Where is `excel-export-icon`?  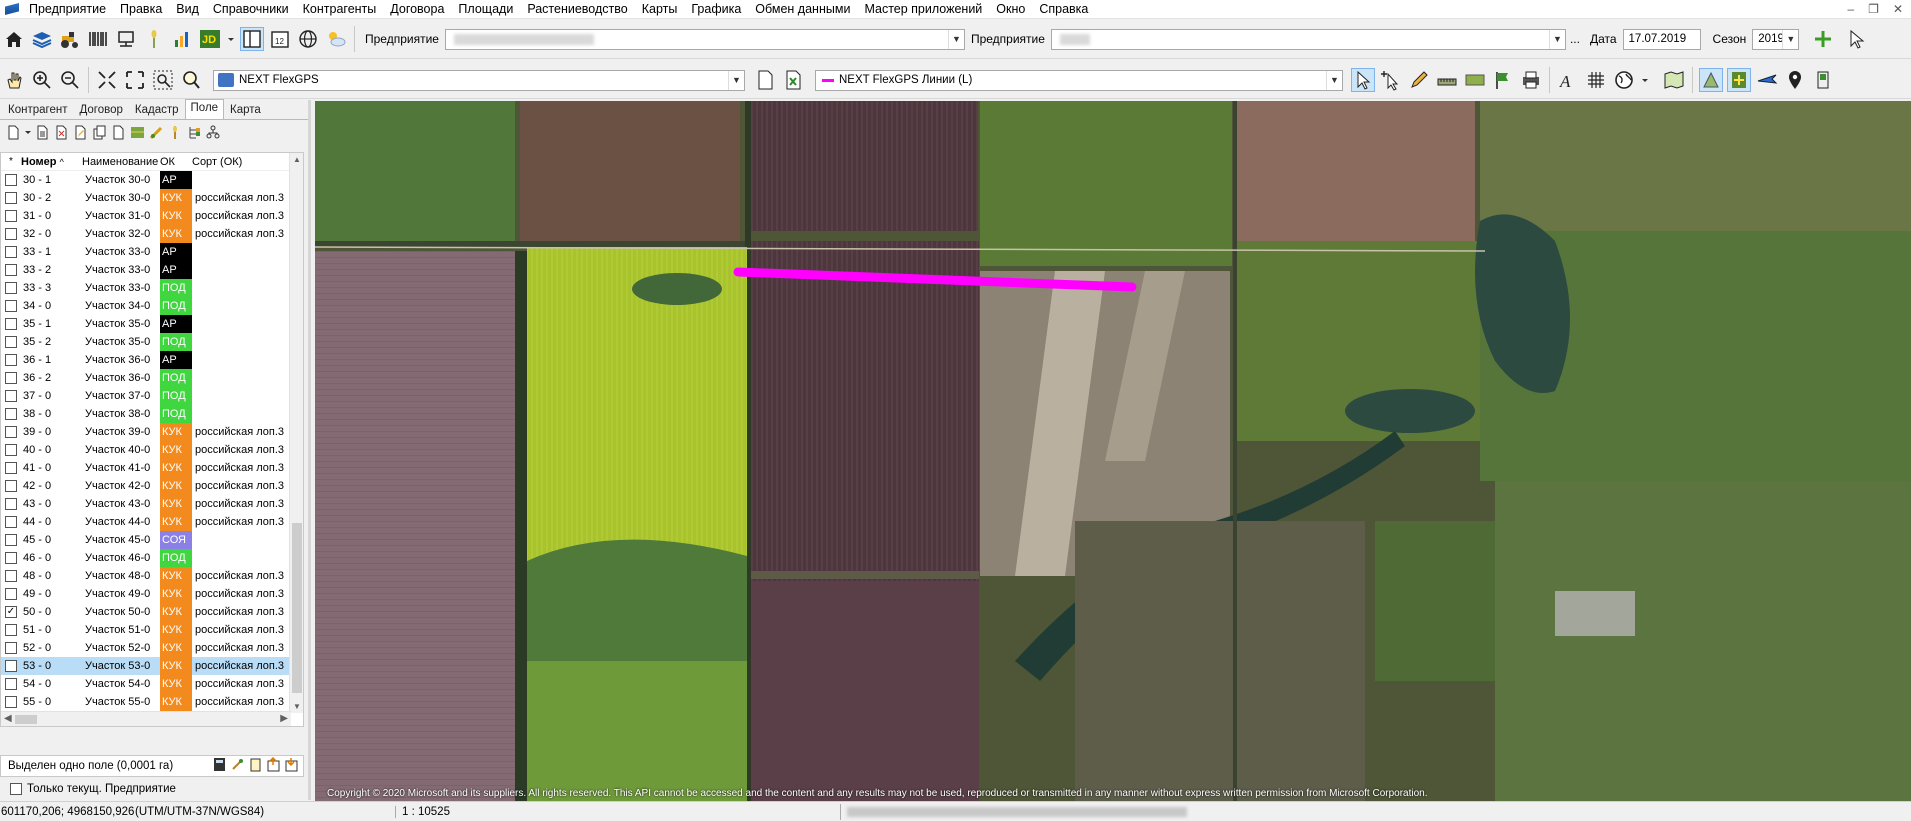 excel-export-icon is located at coordinates (793, 80).